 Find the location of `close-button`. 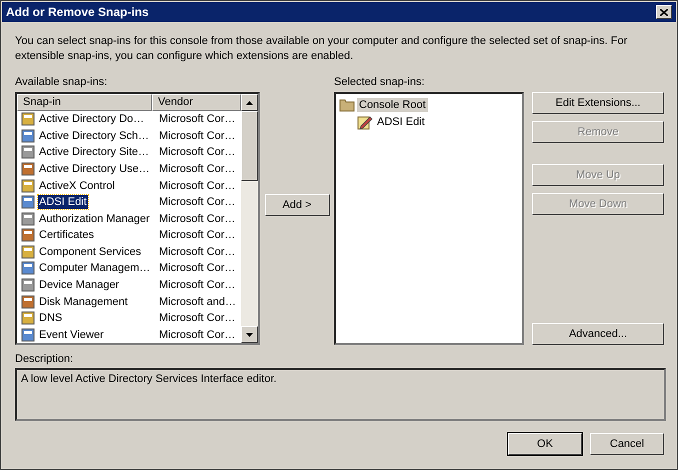

close-button is located at coordinates (664, 12).